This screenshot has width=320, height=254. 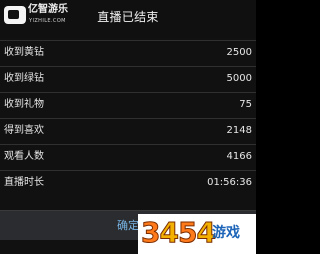 I want to click on stat-label: 得到喜欢, so click(x=24, y=130).